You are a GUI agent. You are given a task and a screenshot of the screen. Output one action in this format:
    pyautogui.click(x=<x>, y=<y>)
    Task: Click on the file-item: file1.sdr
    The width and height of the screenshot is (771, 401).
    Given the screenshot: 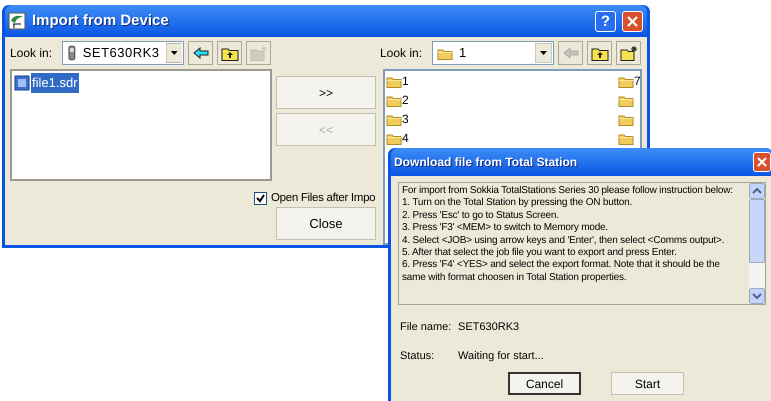 What is the action you would take?
    pyautogui.click(x=55, y=82)
    